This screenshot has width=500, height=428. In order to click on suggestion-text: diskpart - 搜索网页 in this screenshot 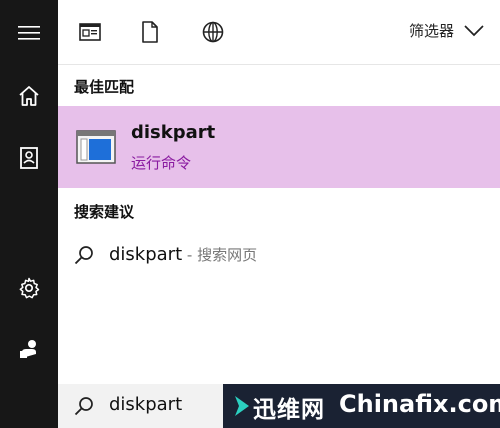, I will do `click(183, 254)`.